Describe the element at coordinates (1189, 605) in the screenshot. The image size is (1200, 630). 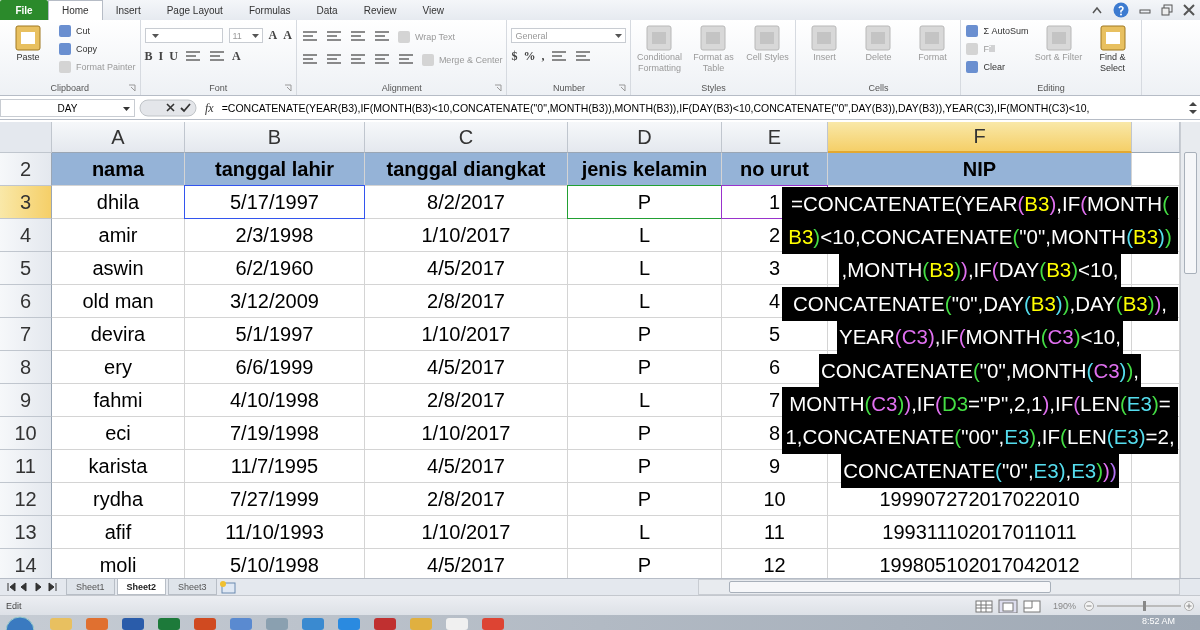
I see `zoom-in-icon` at that location.